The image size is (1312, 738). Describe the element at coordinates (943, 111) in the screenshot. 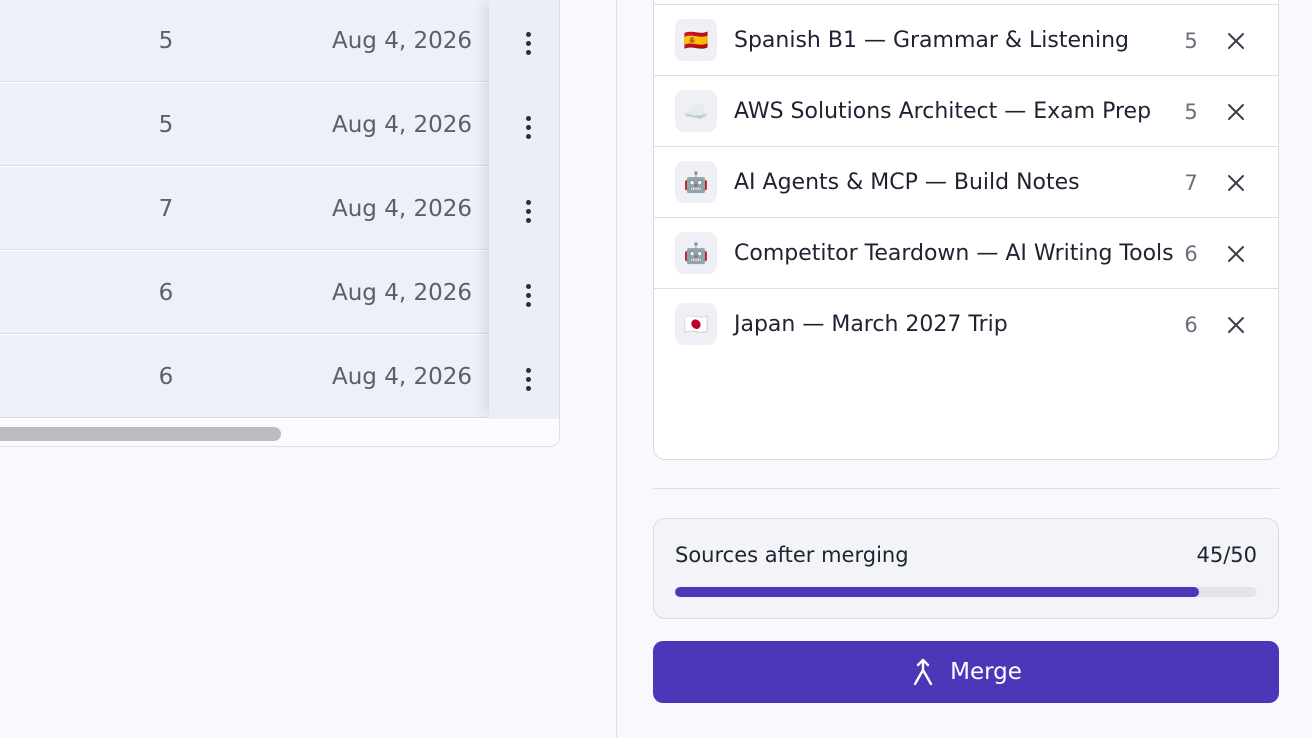

I see `notebook-title: AWS Solutions Architect — Exam Prep` at that location.